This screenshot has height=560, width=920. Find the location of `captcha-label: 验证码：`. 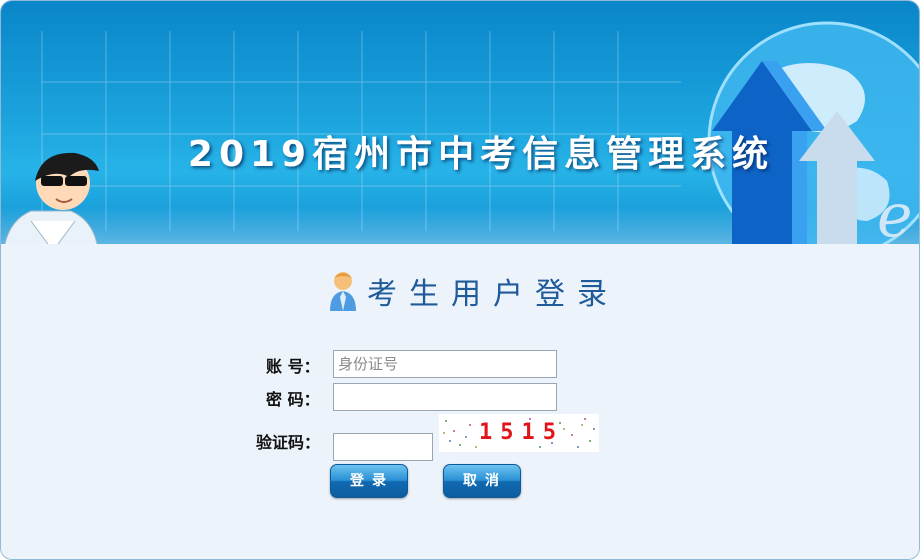

captcha-label: 验证码： is located at coordinates (288, 442).